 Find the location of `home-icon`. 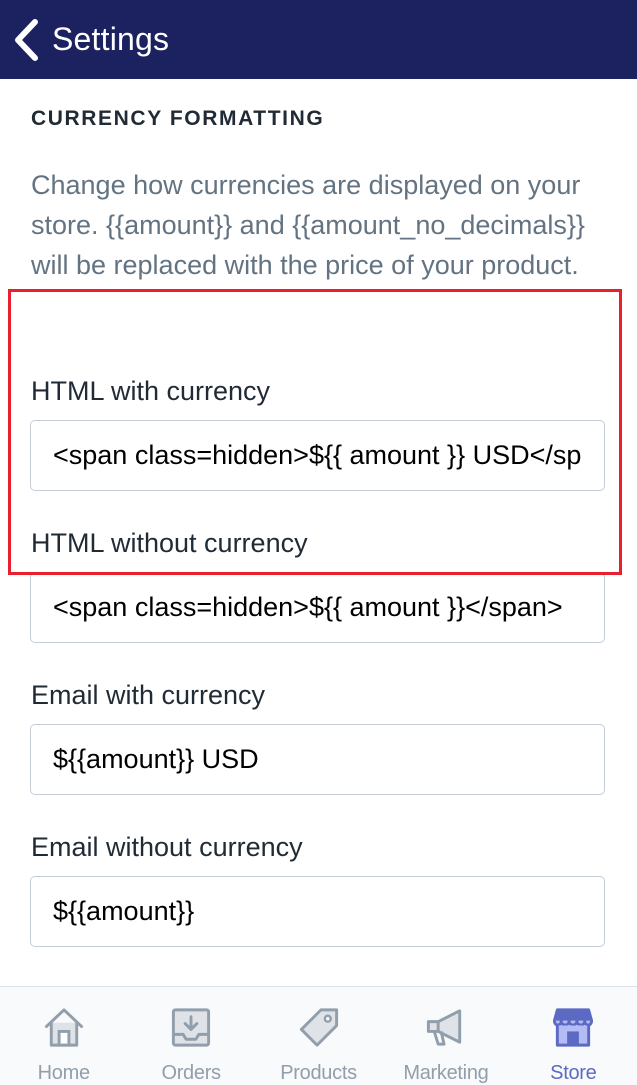

home-icon is located at coordinates (63, 1027).